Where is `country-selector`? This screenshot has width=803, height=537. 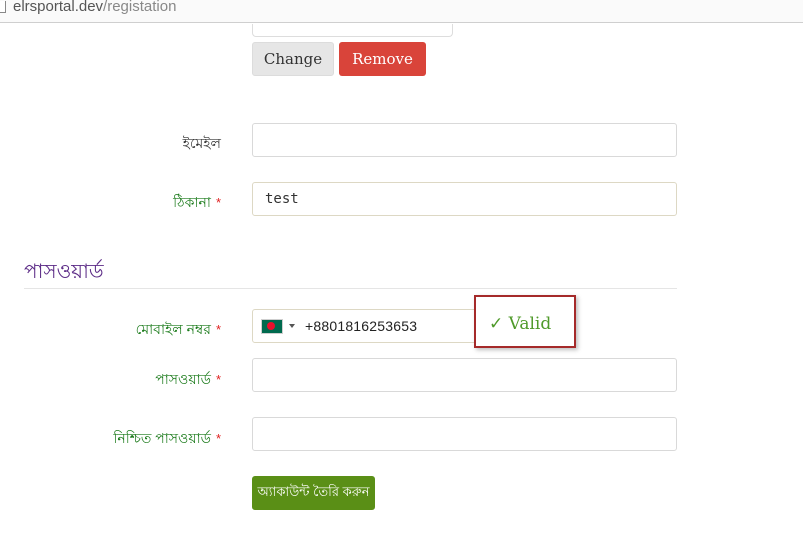
country-selector is located at coordinates (276, 326).